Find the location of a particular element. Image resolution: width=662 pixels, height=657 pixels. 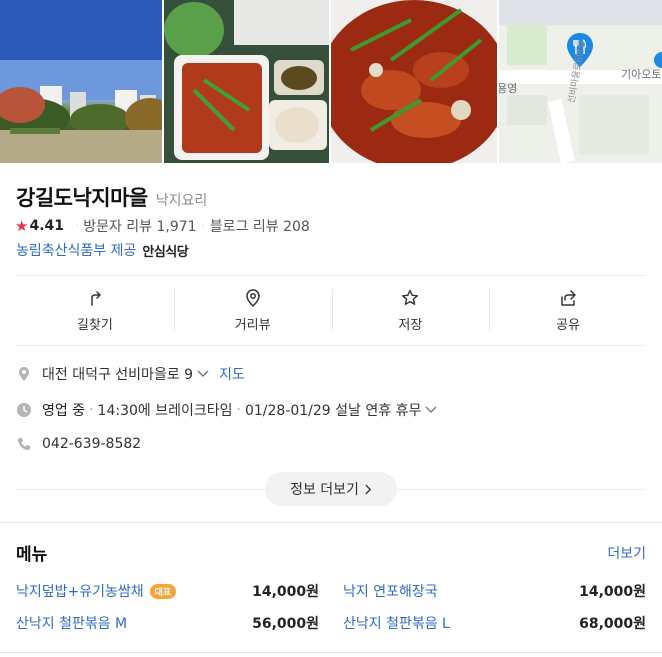

street-view-label: 거리뷰 is located at coordinates (252, 325).